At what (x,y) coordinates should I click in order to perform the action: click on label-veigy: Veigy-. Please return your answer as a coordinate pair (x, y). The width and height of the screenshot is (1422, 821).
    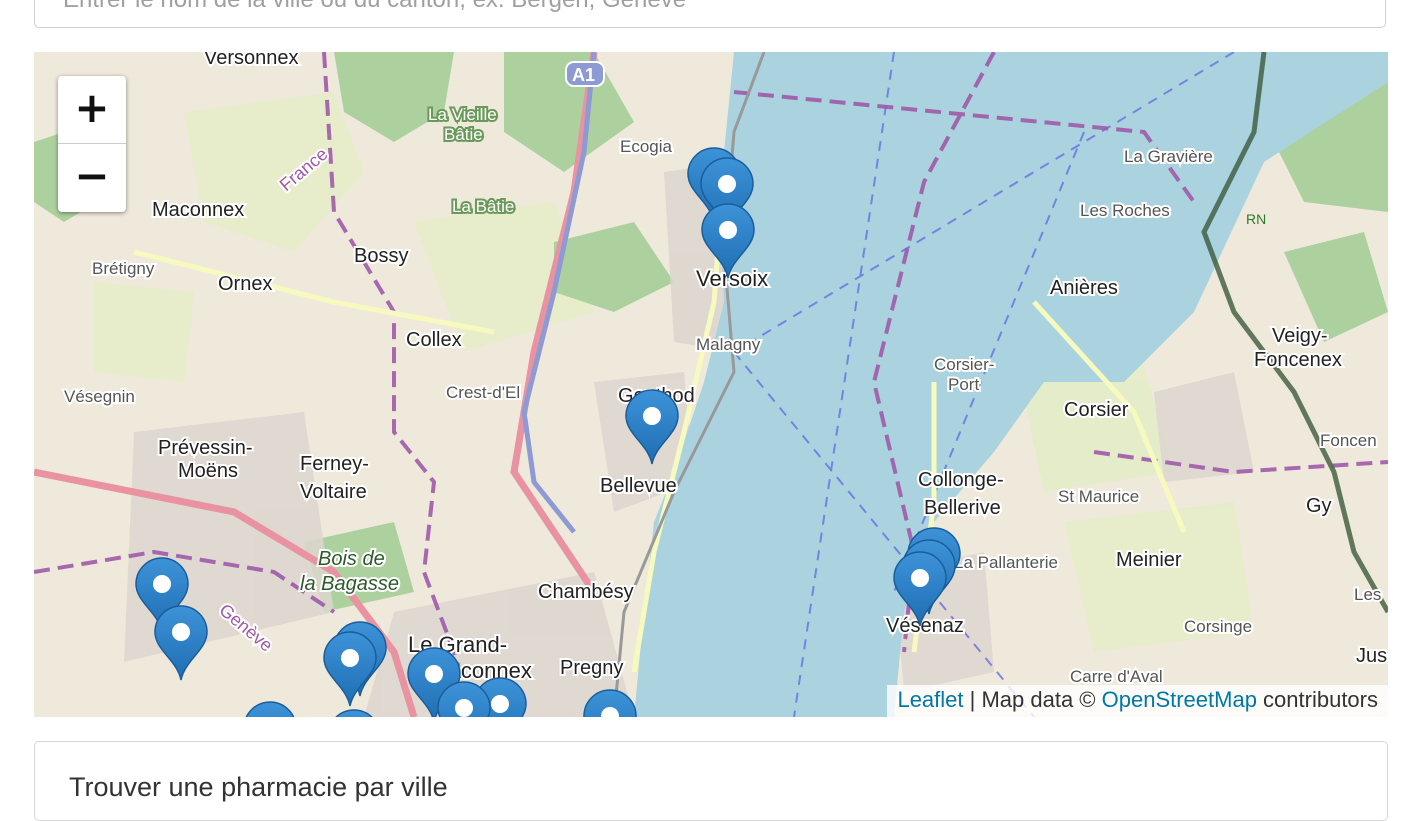
    Looking at the image, I should click on (1300, 336).